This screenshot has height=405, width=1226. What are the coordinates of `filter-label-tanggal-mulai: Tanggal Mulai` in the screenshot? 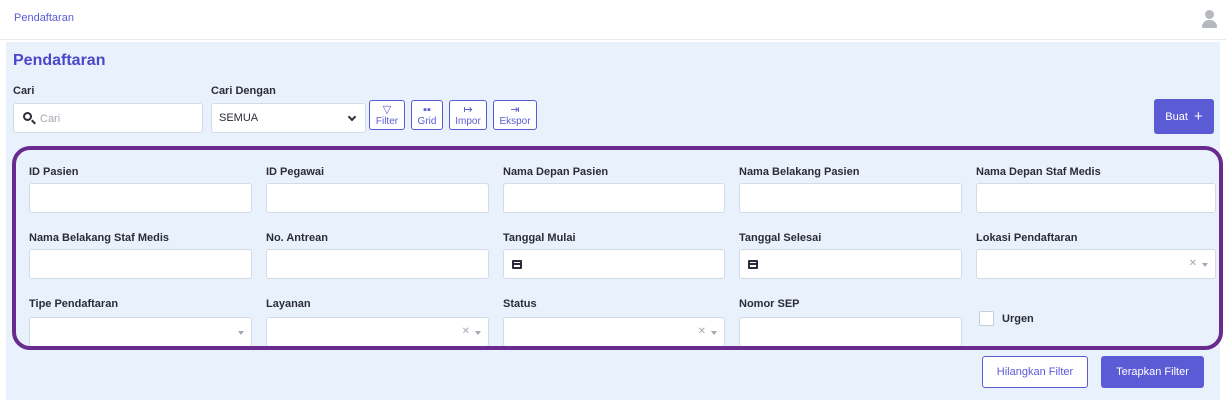 It's located at (539, 238).